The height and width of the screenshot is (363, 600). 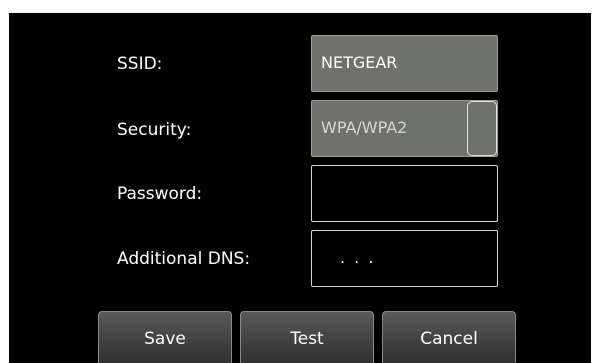 I want to click on ssid-label: SSID:, so click(x=140, y=64).